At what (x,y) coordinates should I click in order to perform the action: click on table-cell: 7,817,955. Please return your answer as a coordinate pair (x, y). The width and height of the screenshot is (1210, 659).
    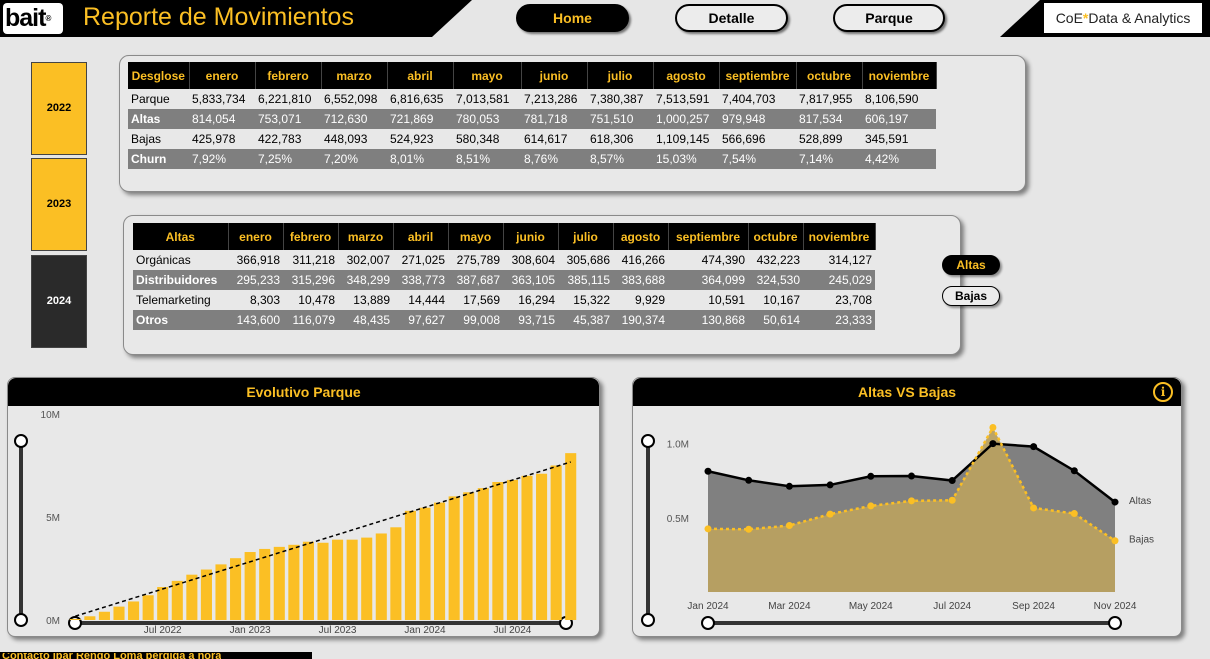
    Looking at the image, I should click on (826, 99).